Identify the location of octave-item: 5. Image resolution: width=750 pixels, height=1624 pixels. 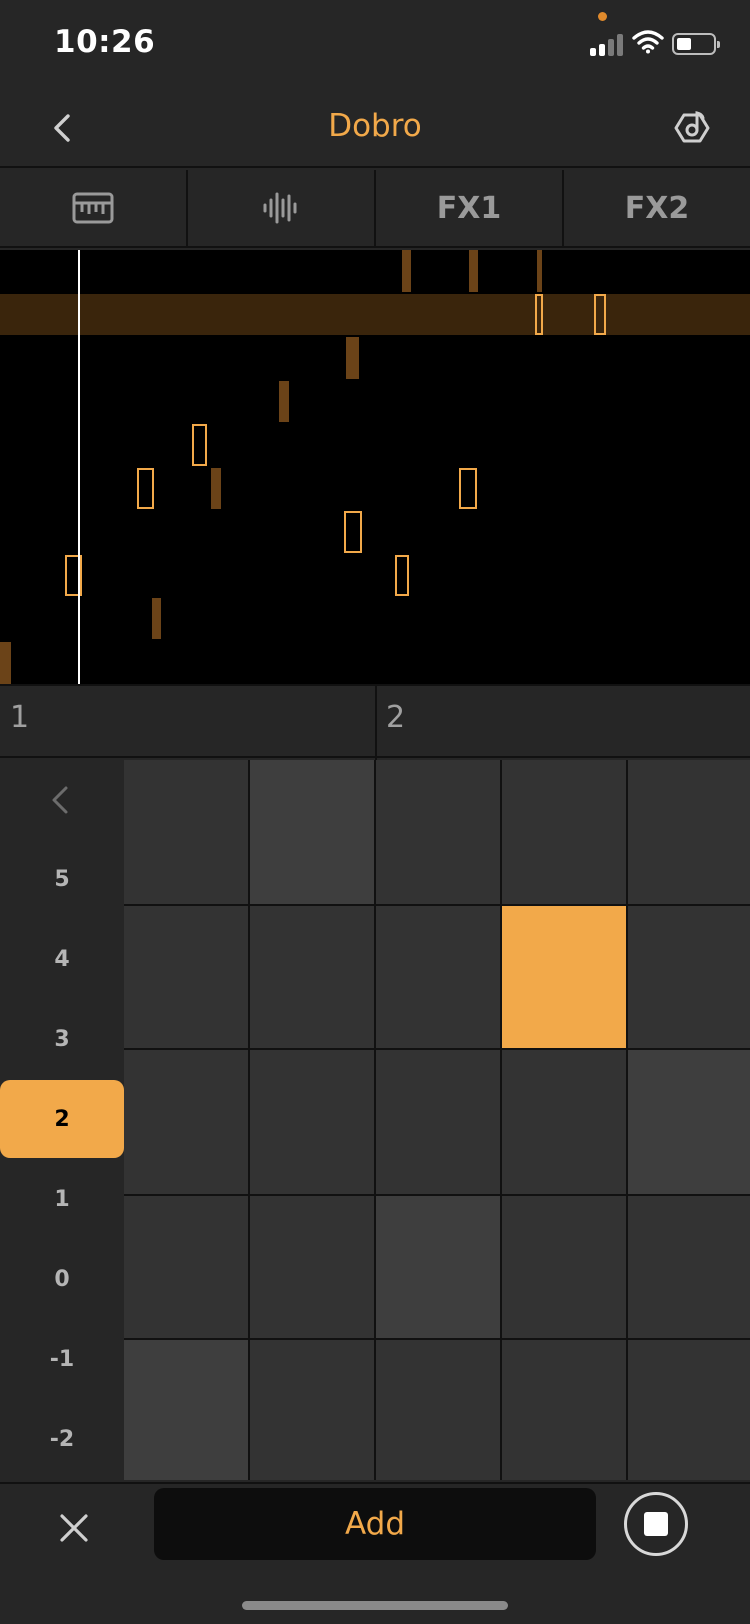
(62, 879).